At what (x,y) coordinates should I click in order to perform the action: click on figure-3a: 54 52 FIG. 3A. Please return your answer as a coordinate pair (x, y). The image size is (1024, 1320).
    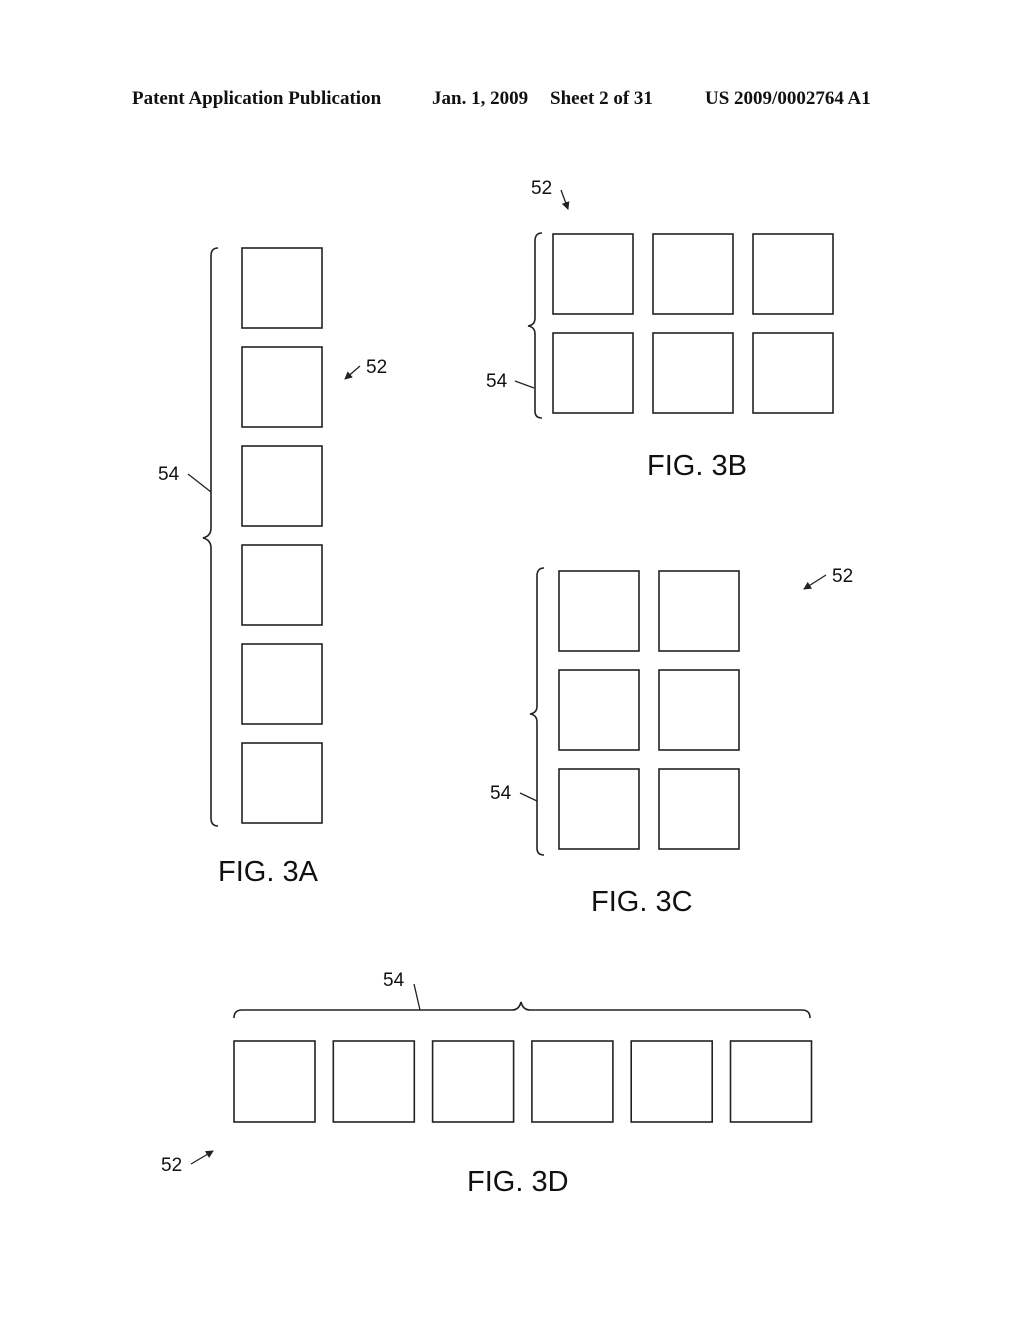
    Looking at the image, I should click on (272, 567).